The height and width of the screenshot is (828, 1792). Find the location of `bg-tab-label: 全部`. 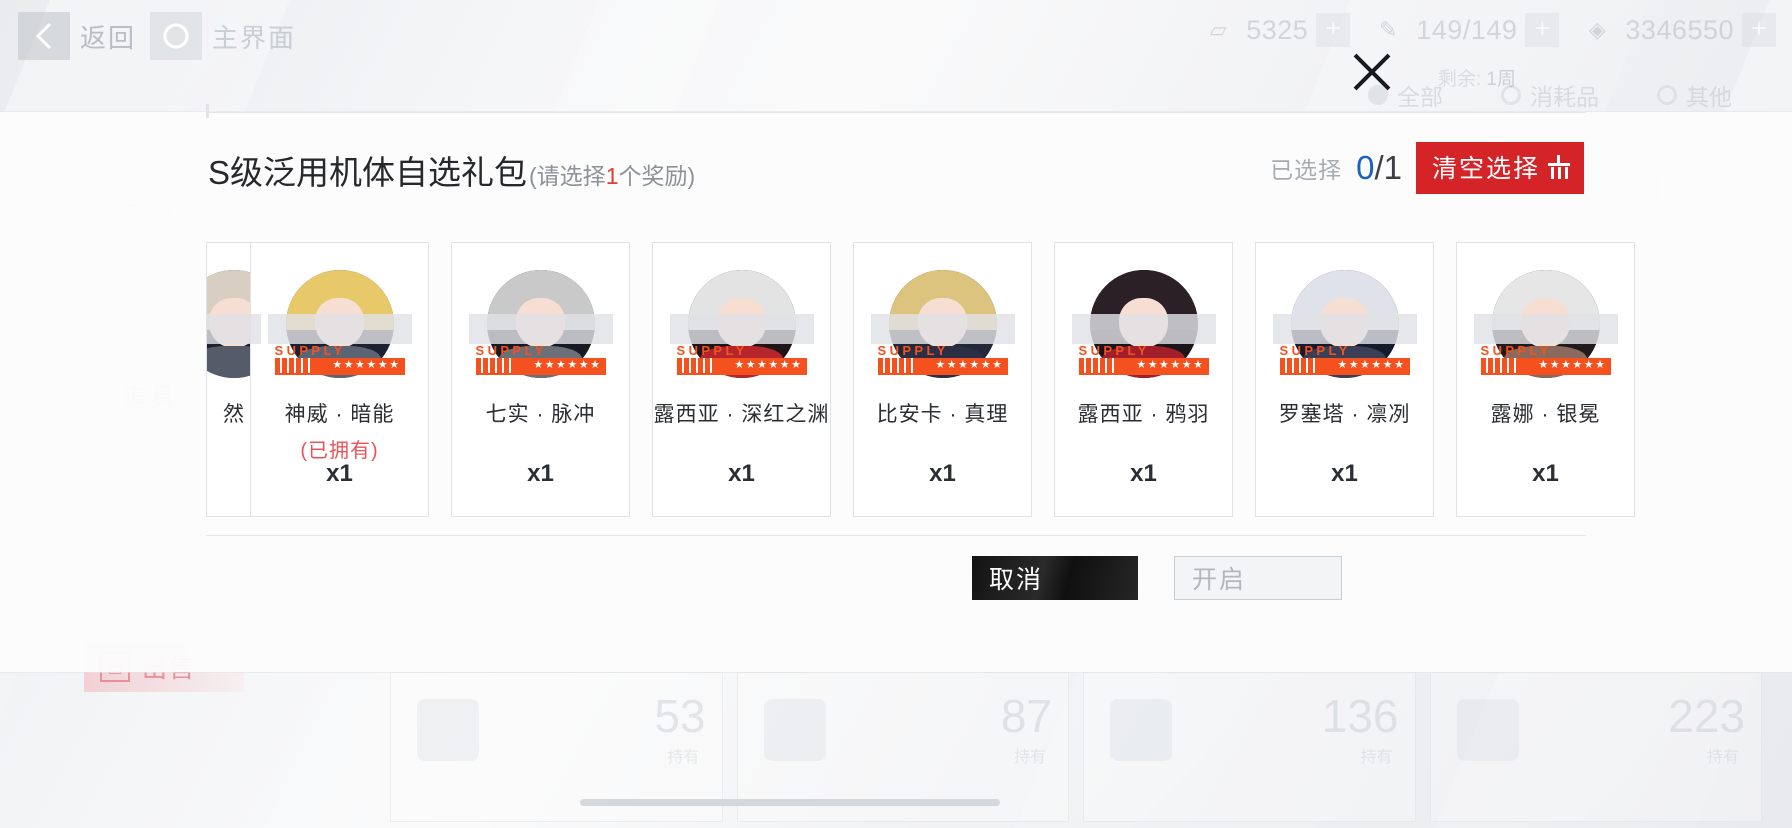

bg-tab-label: 全部 is located at coordinates (1420, 97).